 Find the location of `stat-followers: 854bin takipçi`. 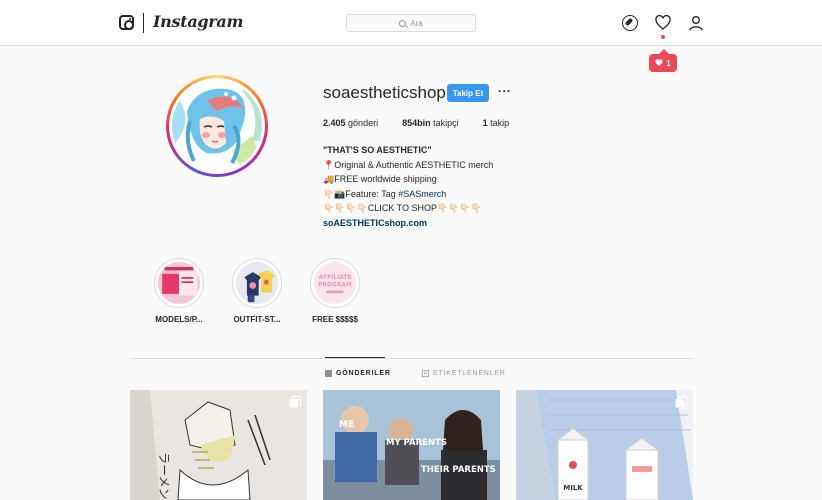

stat-followers: 854bin takipçi is located at coordinates (430, 123).